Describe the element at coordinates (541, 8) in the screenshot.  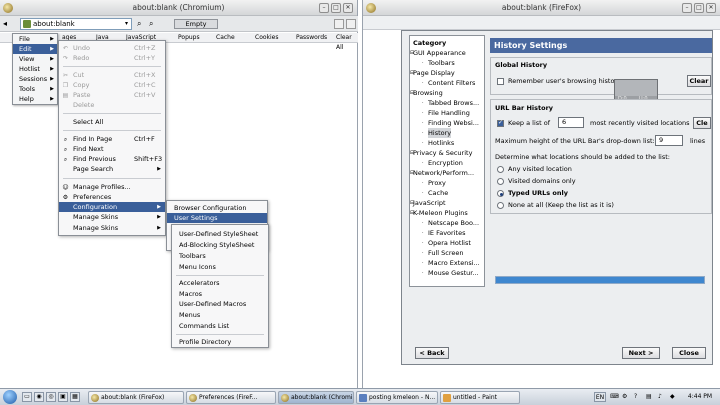
I see `right-titlebar: about:blank (FireFox) – □ ✕` at that location.